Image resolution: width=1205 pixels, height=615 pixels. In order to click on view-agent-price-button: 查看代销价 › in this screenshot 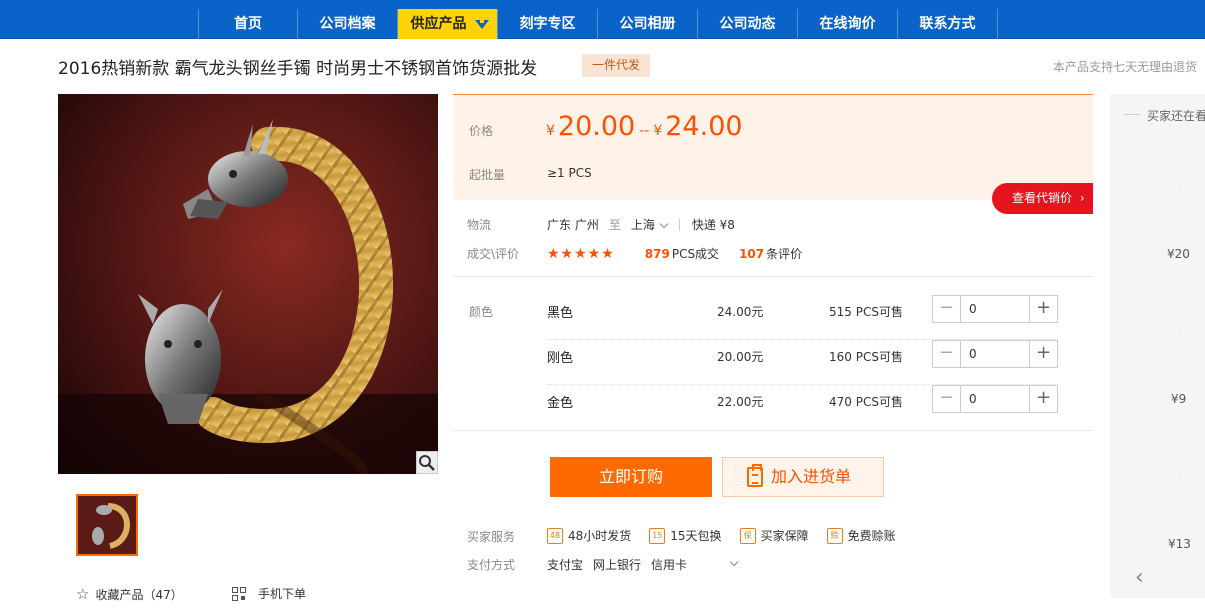, I will do `click(1042, 198)`.